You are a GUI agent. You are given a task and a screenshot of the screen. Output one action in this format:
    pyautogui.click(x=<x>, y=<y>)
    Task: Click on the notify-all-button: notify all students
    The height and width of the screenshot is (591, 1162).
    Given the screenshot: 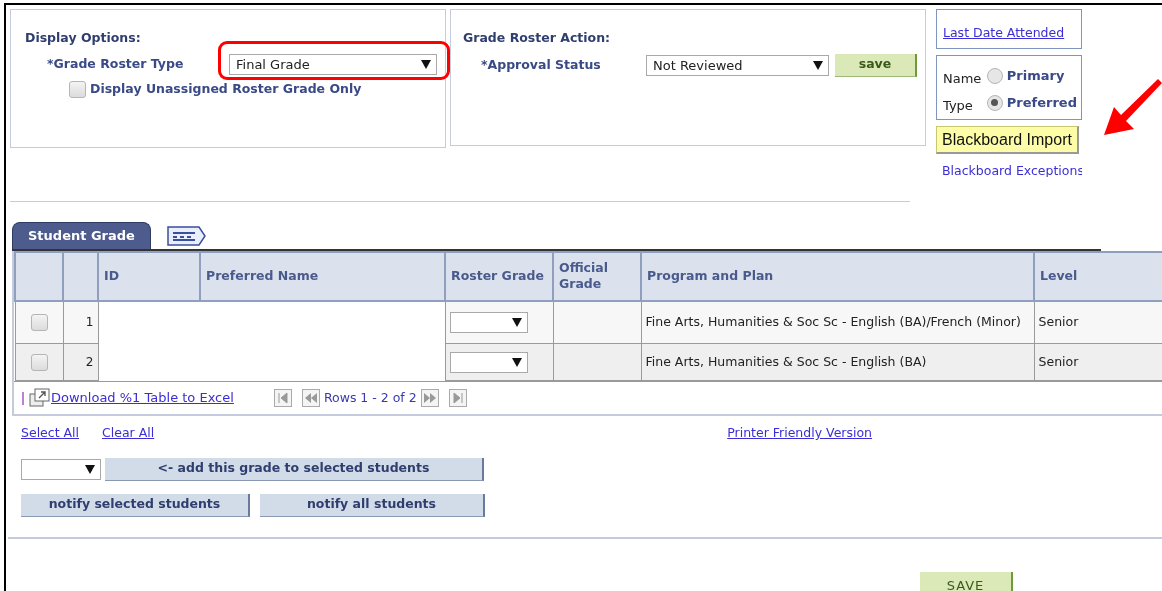 What is the action you would take?
    pyautogui.click(x=372, y=505)
    